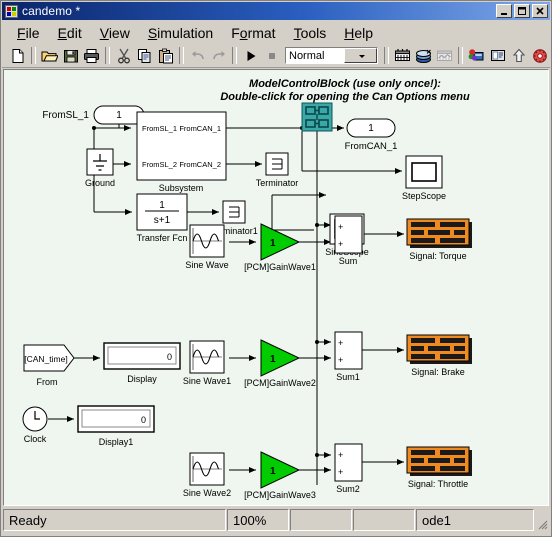 This screenshot has height=537, width=552. I want to click on maximize-button, so click(522, 11).